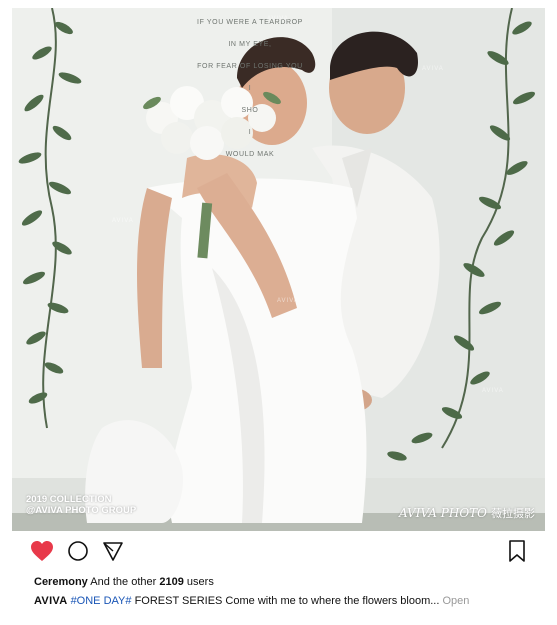 The image size is (557, 625). Describe the element at coordinates (171, 582) in the screenshot. I see `likes-count: 2109` at that location.